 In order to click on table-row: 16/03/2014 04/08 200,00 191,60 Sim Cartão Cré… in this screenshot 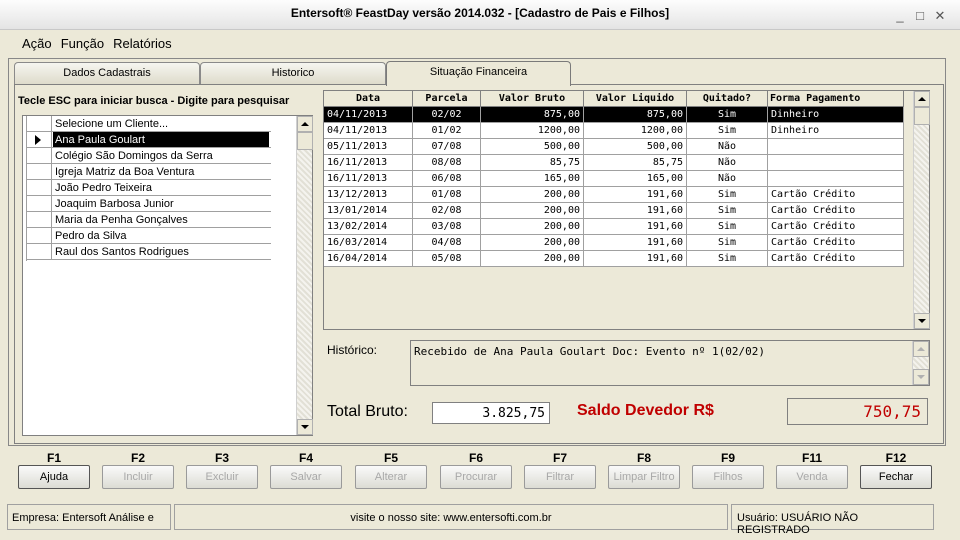, I will do `click(614, 243)`.